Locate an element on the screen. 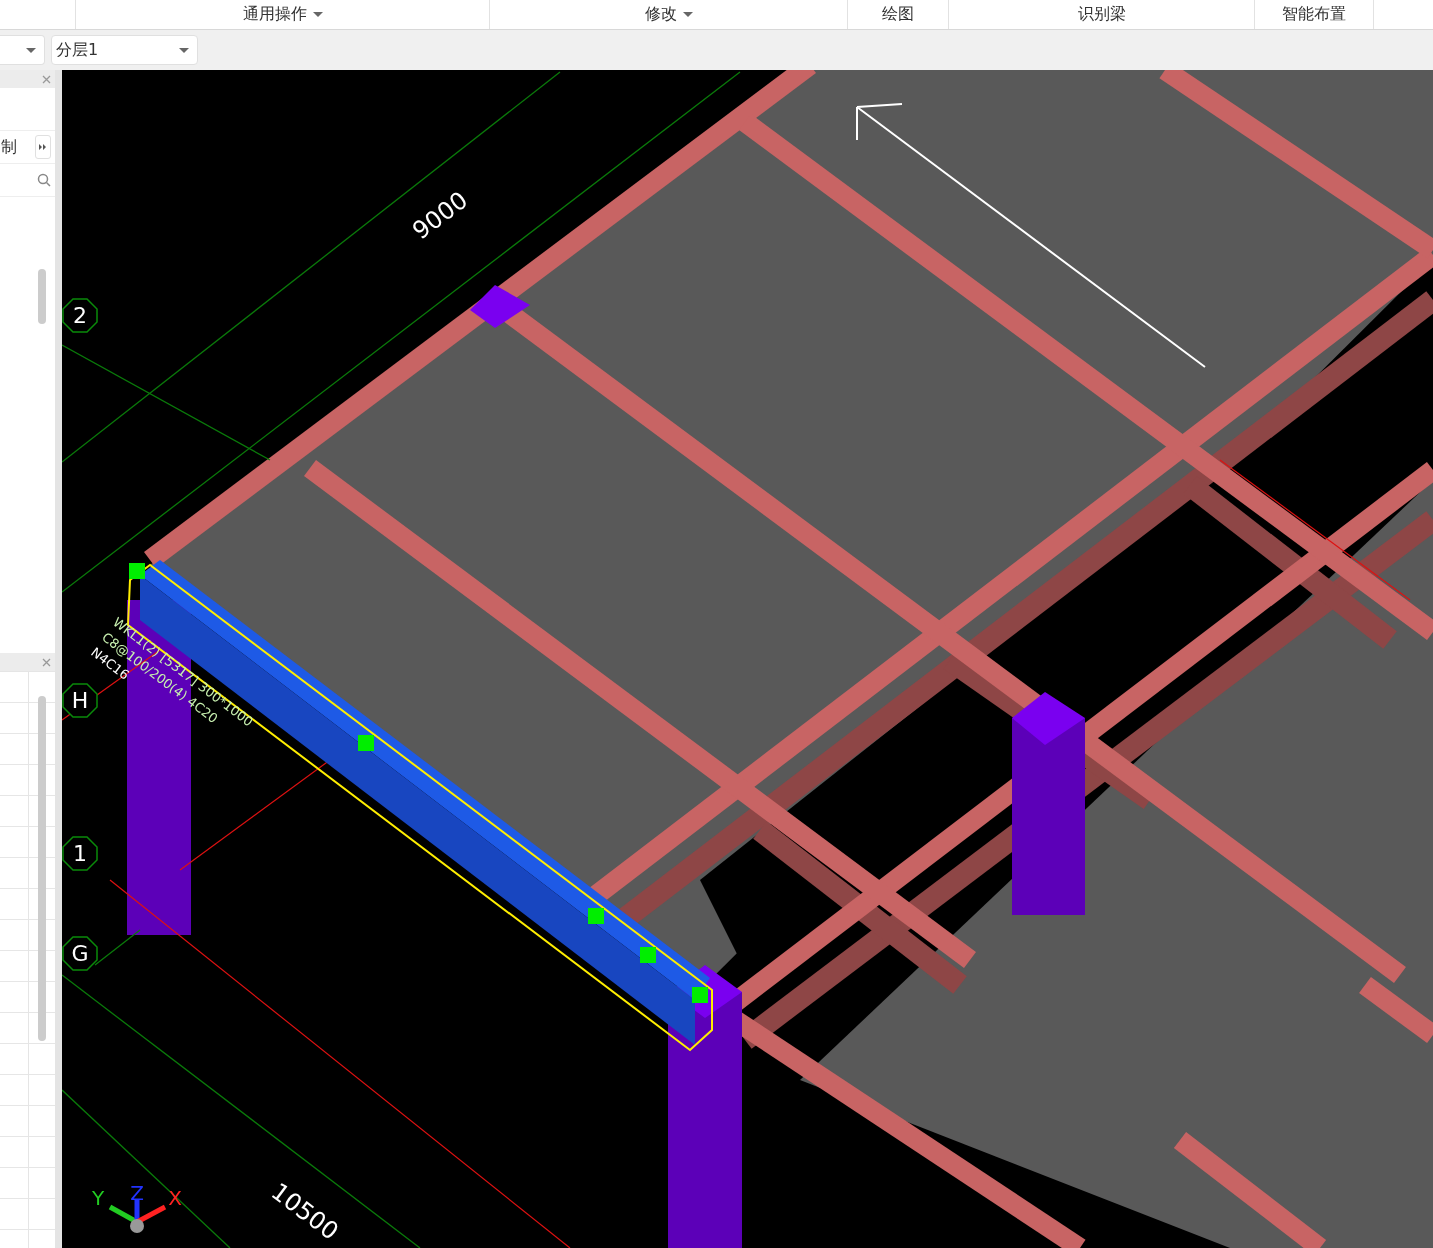 Image resolution: width=1433 pixels, height=1248 pixels. ribbon-group-button: 通用操作 is located at coordinates (283, 14).